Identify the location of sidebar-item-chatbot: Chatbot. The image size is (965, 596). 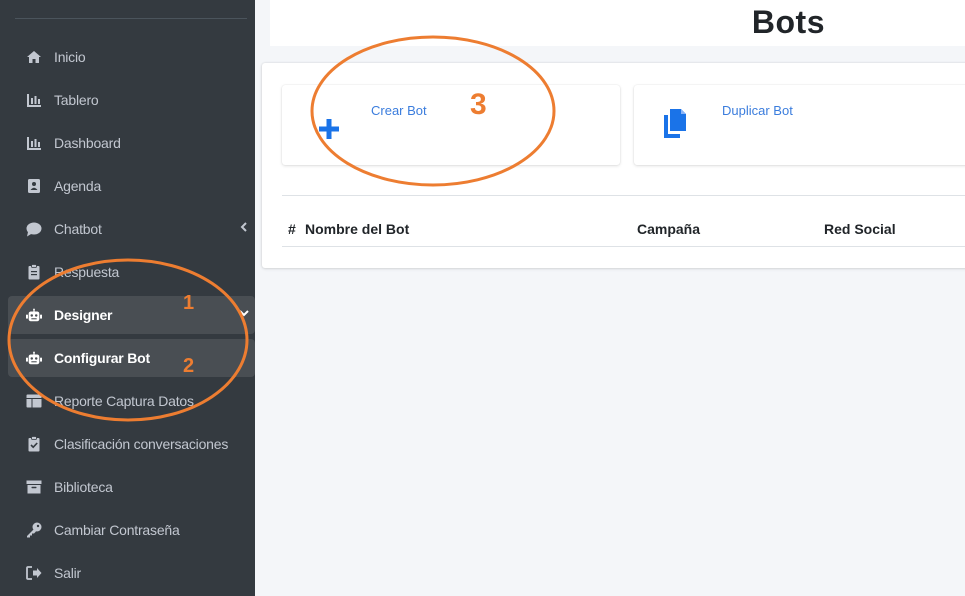
(131, 229).